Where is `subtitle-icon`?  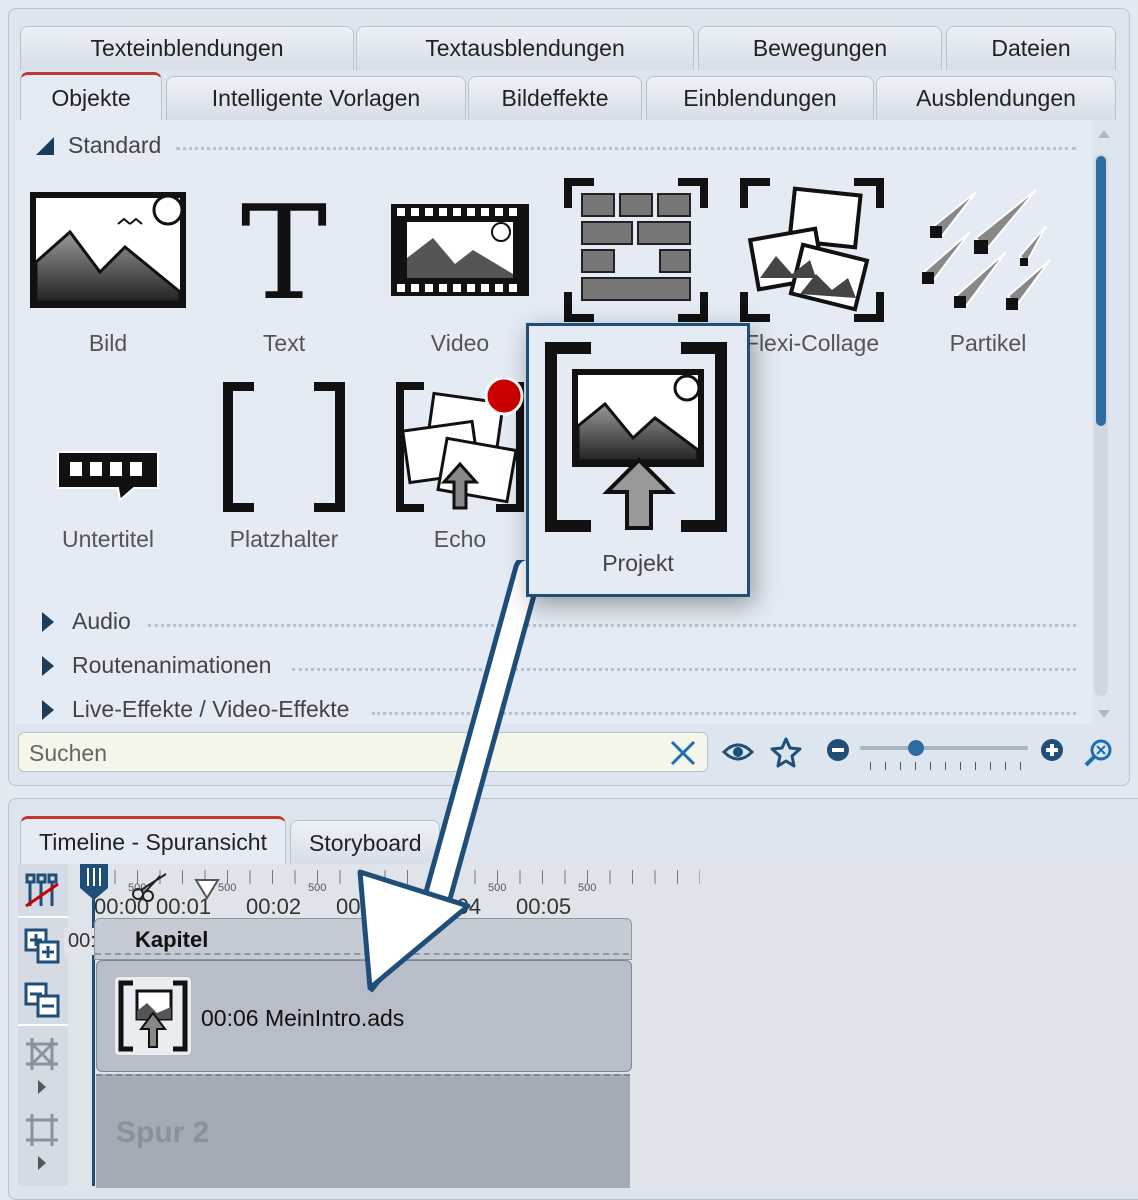 subtitle-icon is located at coordinates (108, 476).